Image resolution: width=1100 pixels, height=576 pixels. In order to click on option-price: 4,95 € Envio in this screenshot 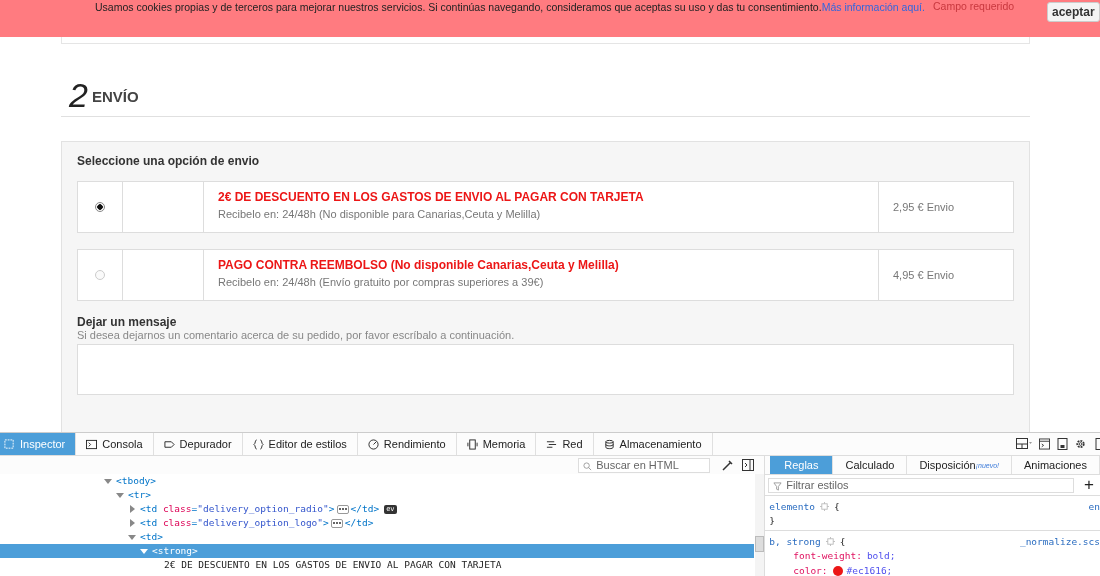, I will do `click(924, 275)`.